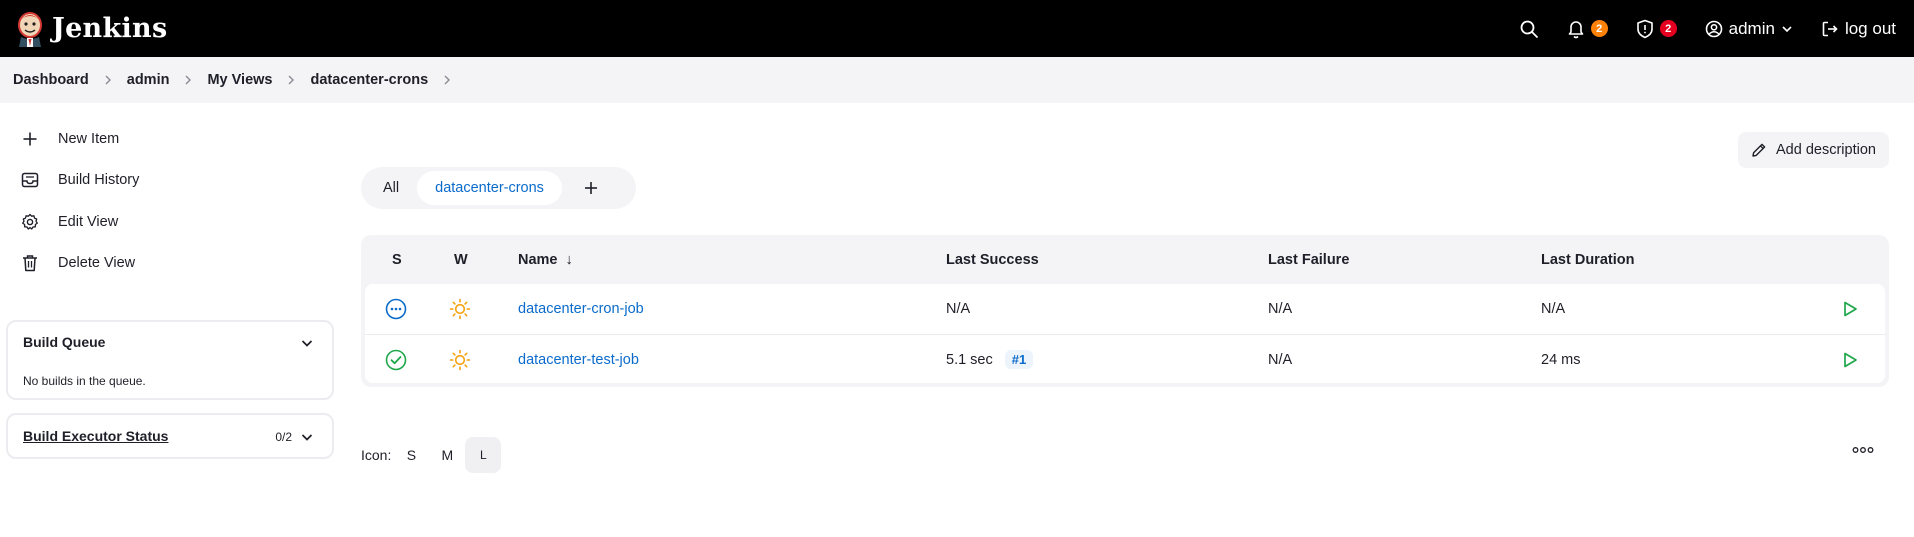 The width and height of the screenshot is (1914, 537). Describe the element at coordinates (411, 455) in the screenshot. I see `icon-size-small: S` at that location.